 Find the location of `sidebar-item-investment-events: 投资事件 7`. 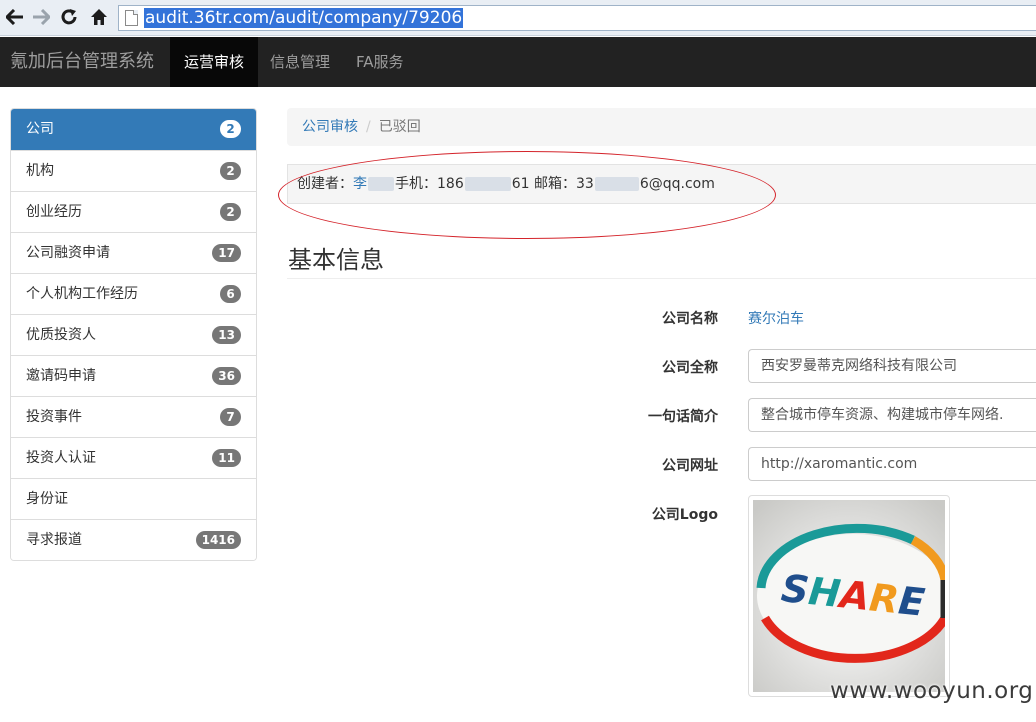

sidebar-item-investment-events: 投资事件 7 is located at coordinates (133, 416).